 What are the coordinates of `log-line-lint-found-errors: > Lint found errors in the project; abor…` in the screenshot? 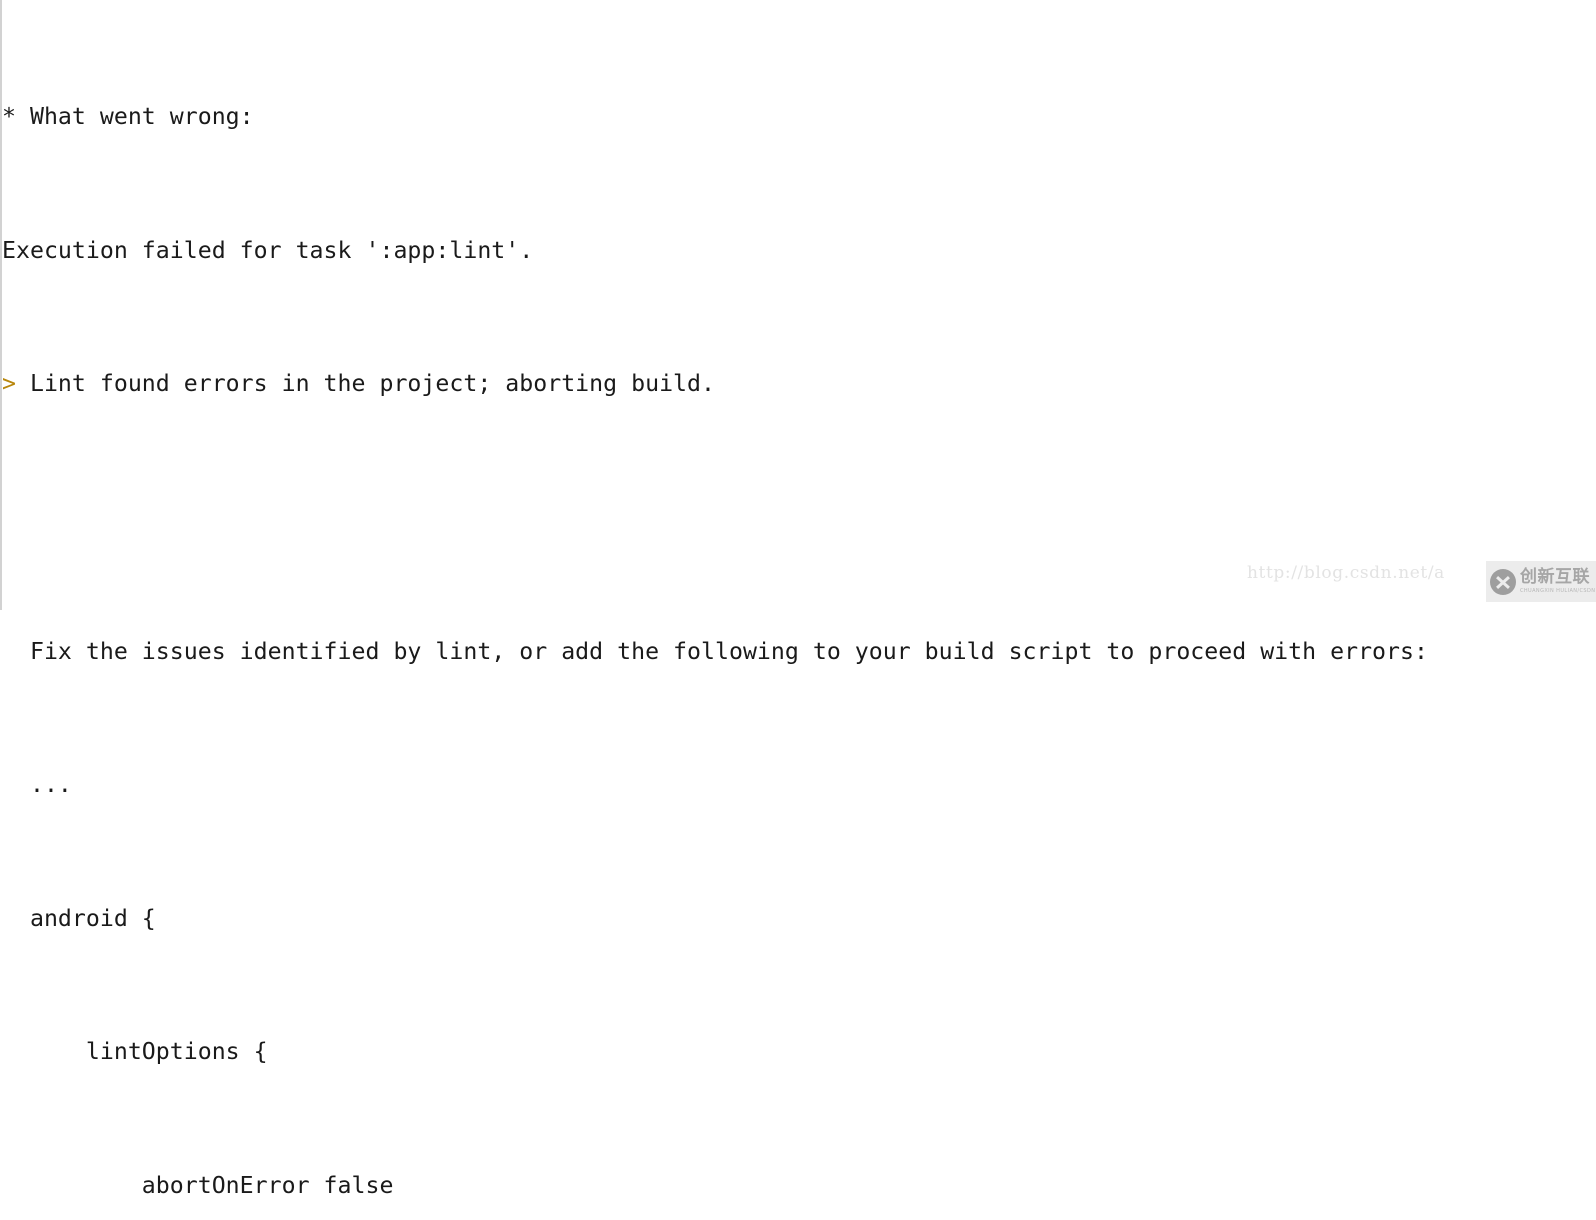 It's located at (797, 383).